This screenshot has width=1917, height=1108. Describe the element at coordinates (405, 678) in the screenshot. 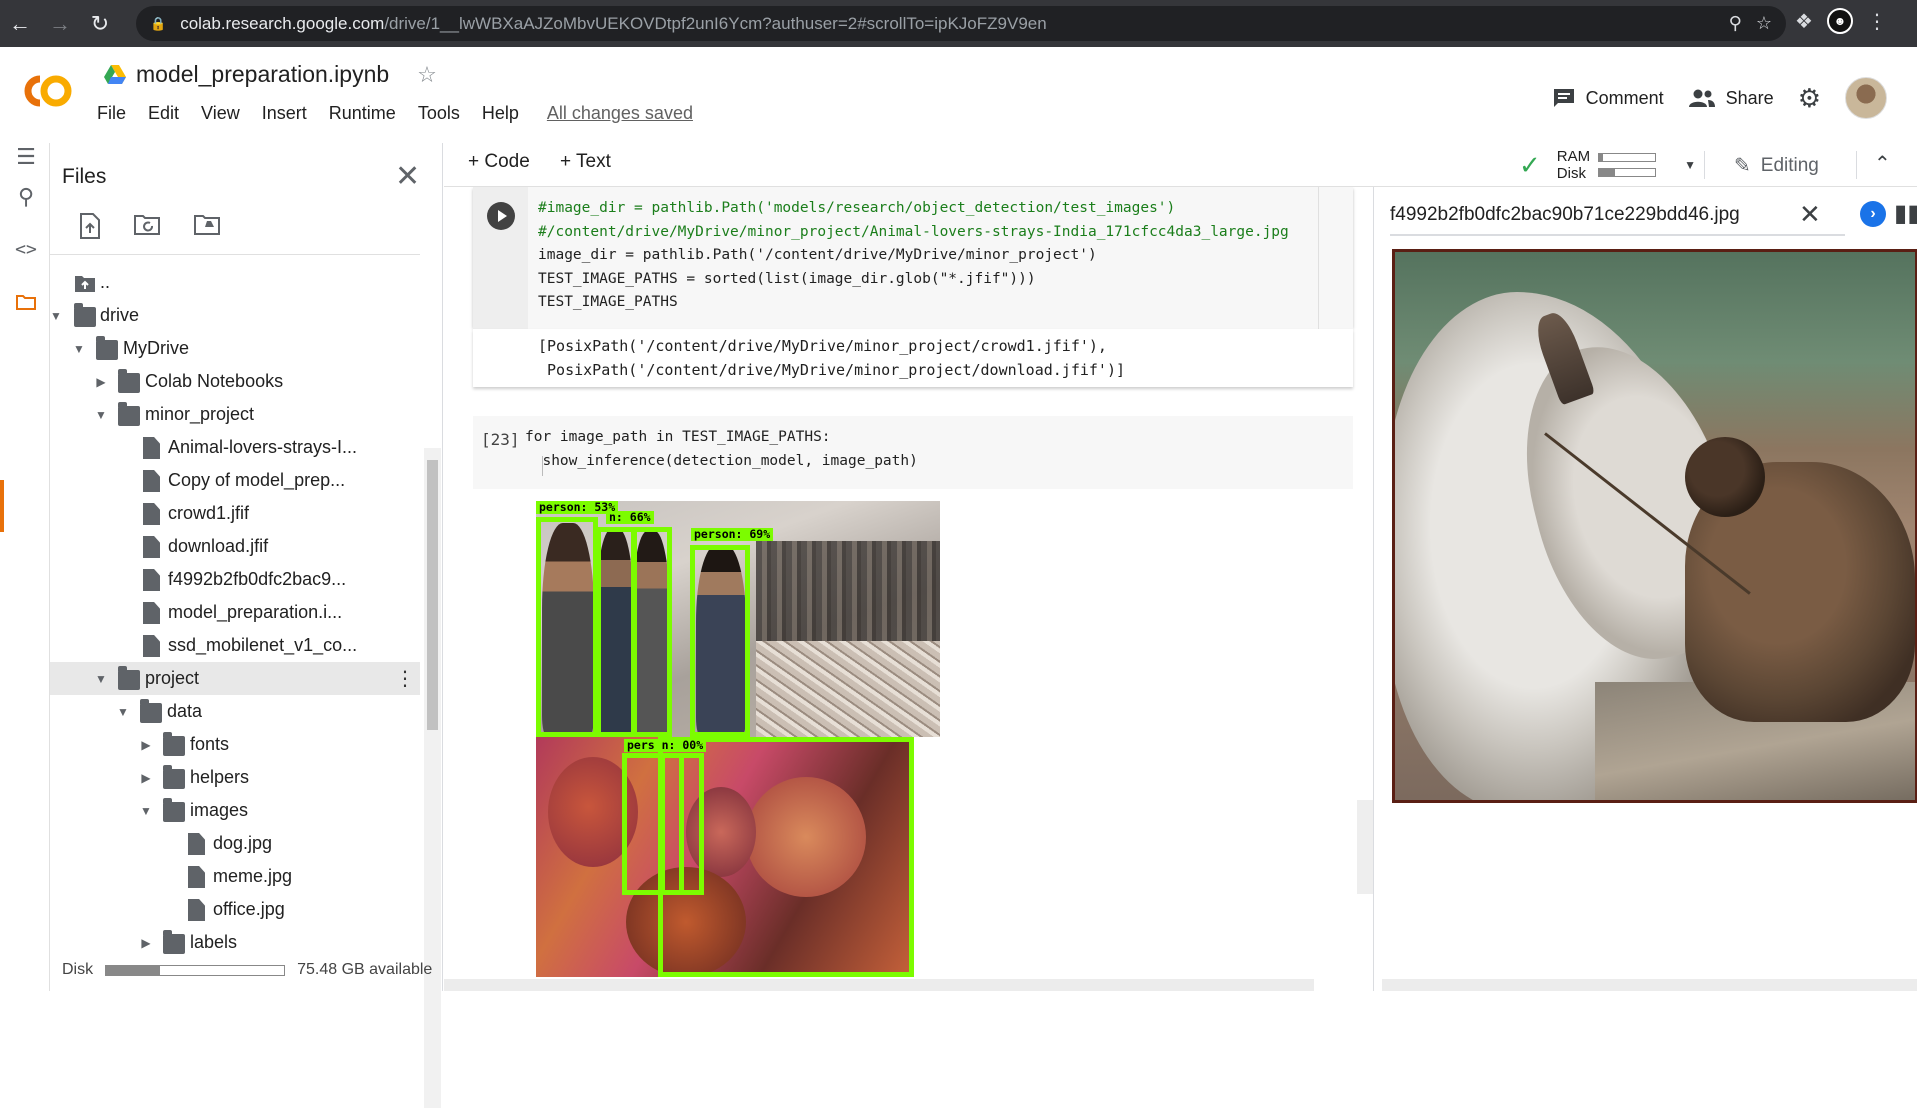

I see `more-options-icon: ⋮` at that location.